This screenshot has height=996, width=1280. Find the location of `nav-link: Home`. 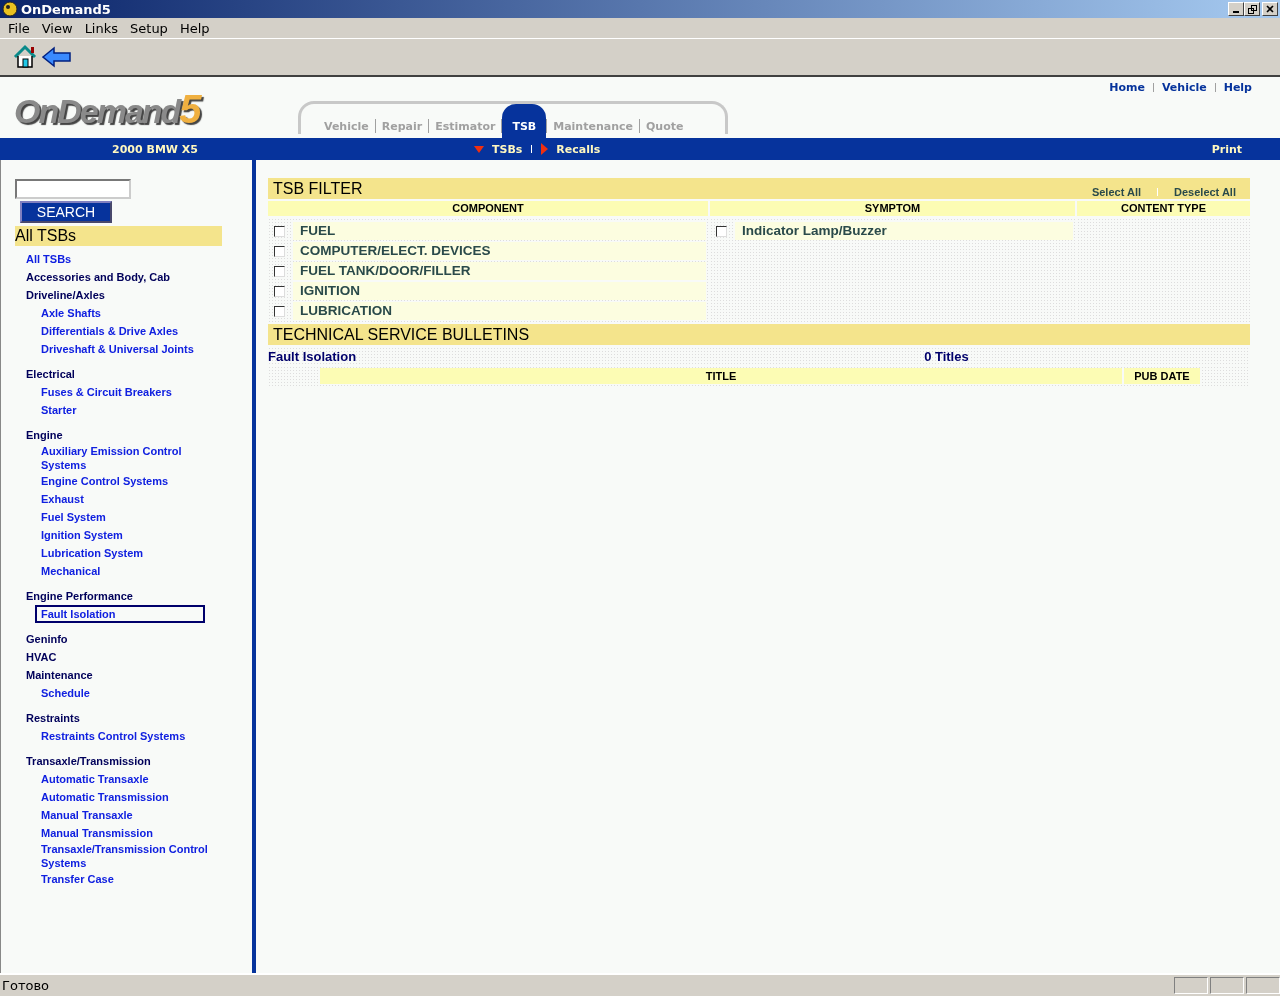

nav-link: Home is located at coordinates (1127, 87).